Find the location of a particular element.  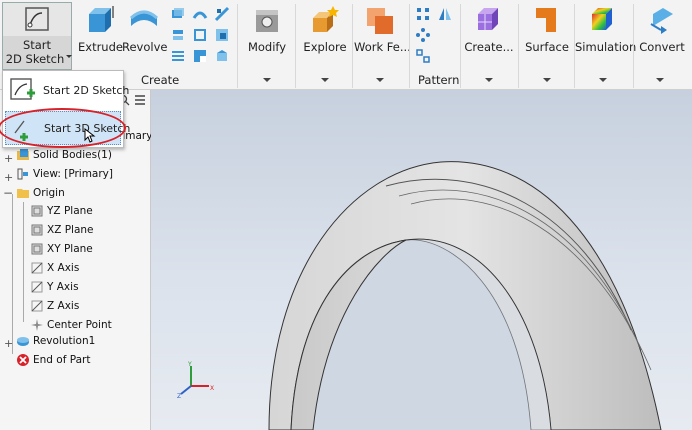

pattern-group-label: Pattern is located at coordinates (439, 80).